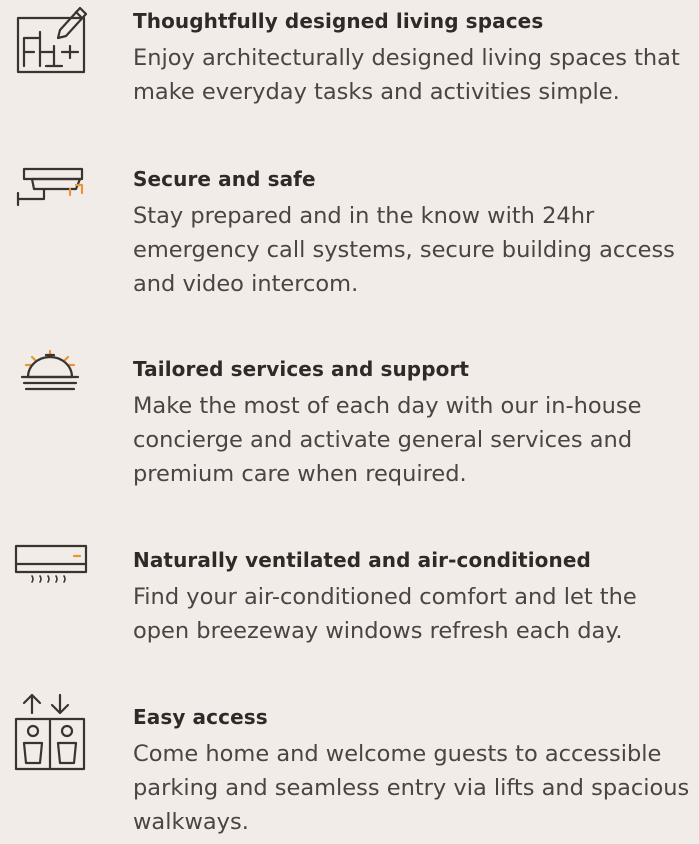 Image resolution: width=699 pixels, height=844 pixels. Describe the element at coordinates (51, 390) in the screenshot. I see `service-bell-icon` at that location.